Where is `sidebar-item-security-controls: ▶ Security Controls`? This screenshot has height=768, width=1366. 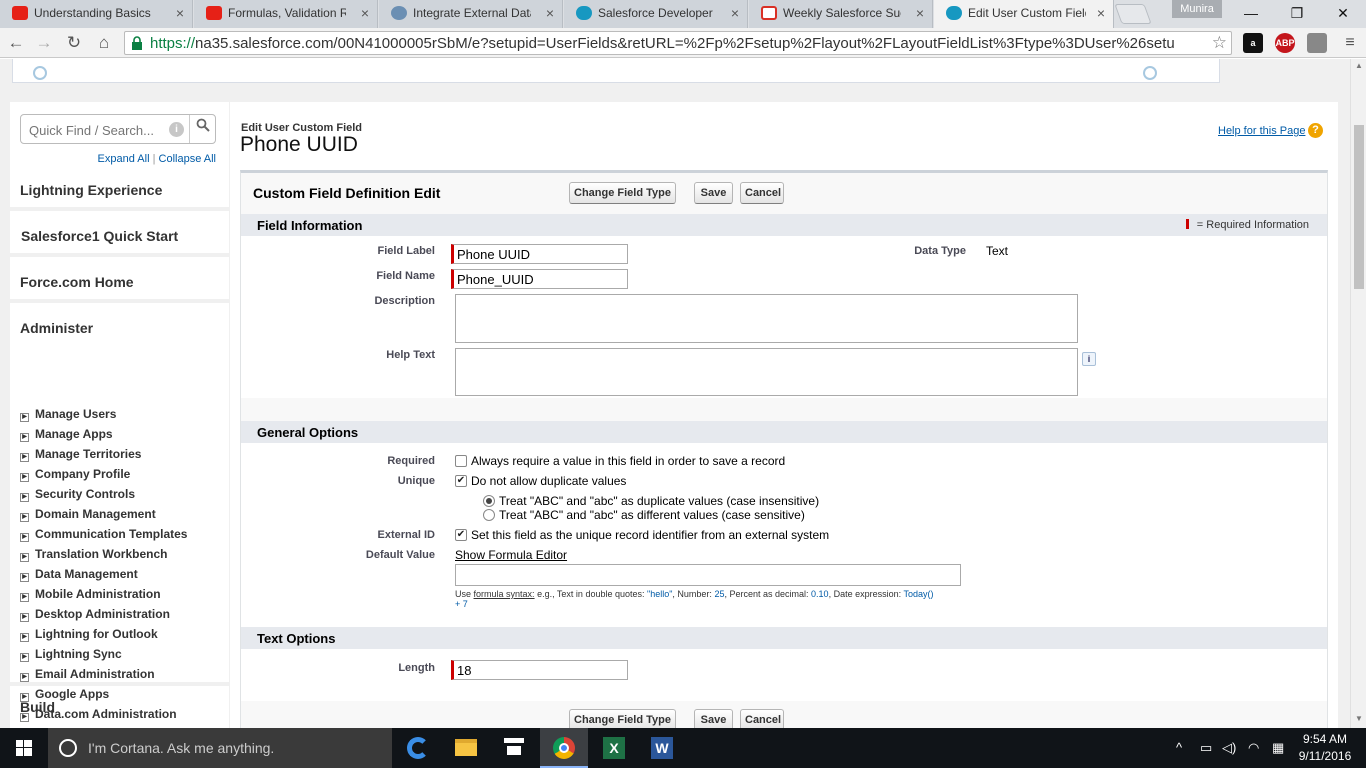
sidebar-item-security-controls: ▶ Security Controls is located at coordinates (77, 496).